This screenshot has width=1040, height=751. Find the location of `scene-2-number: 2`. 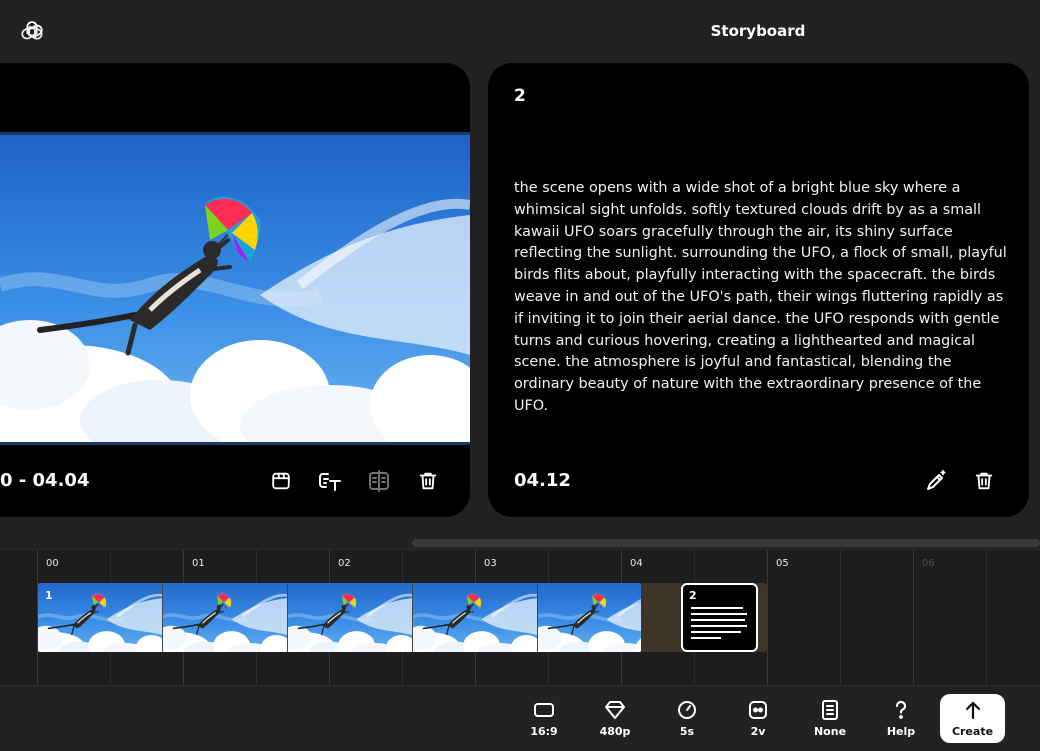

scene-2-number: 2 is located at coordinates (520, 96).